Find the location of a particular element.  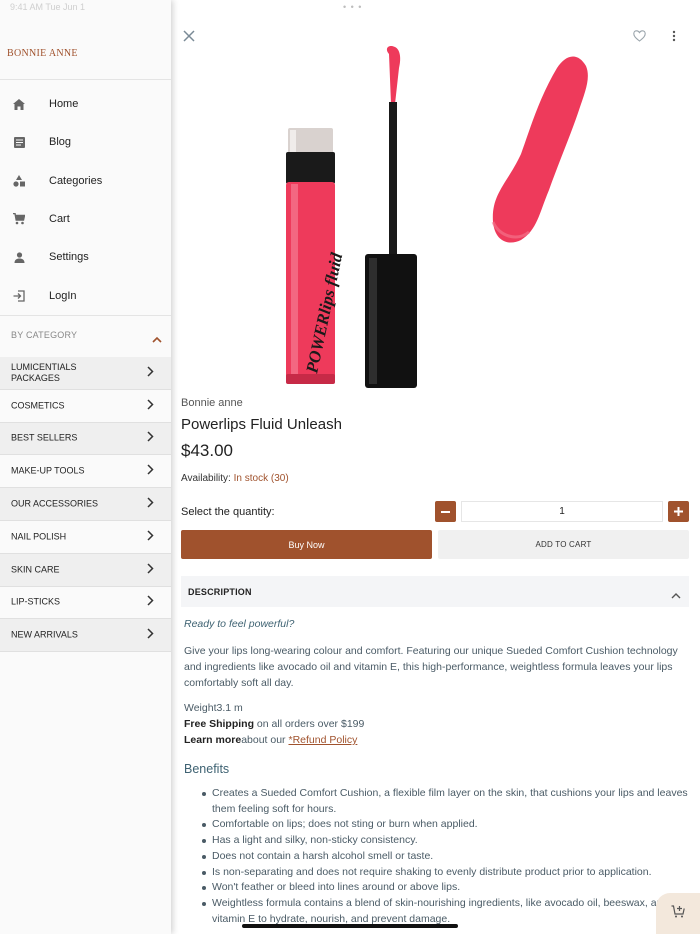

product-price: $43.00 is located at coordinates (207, 450).